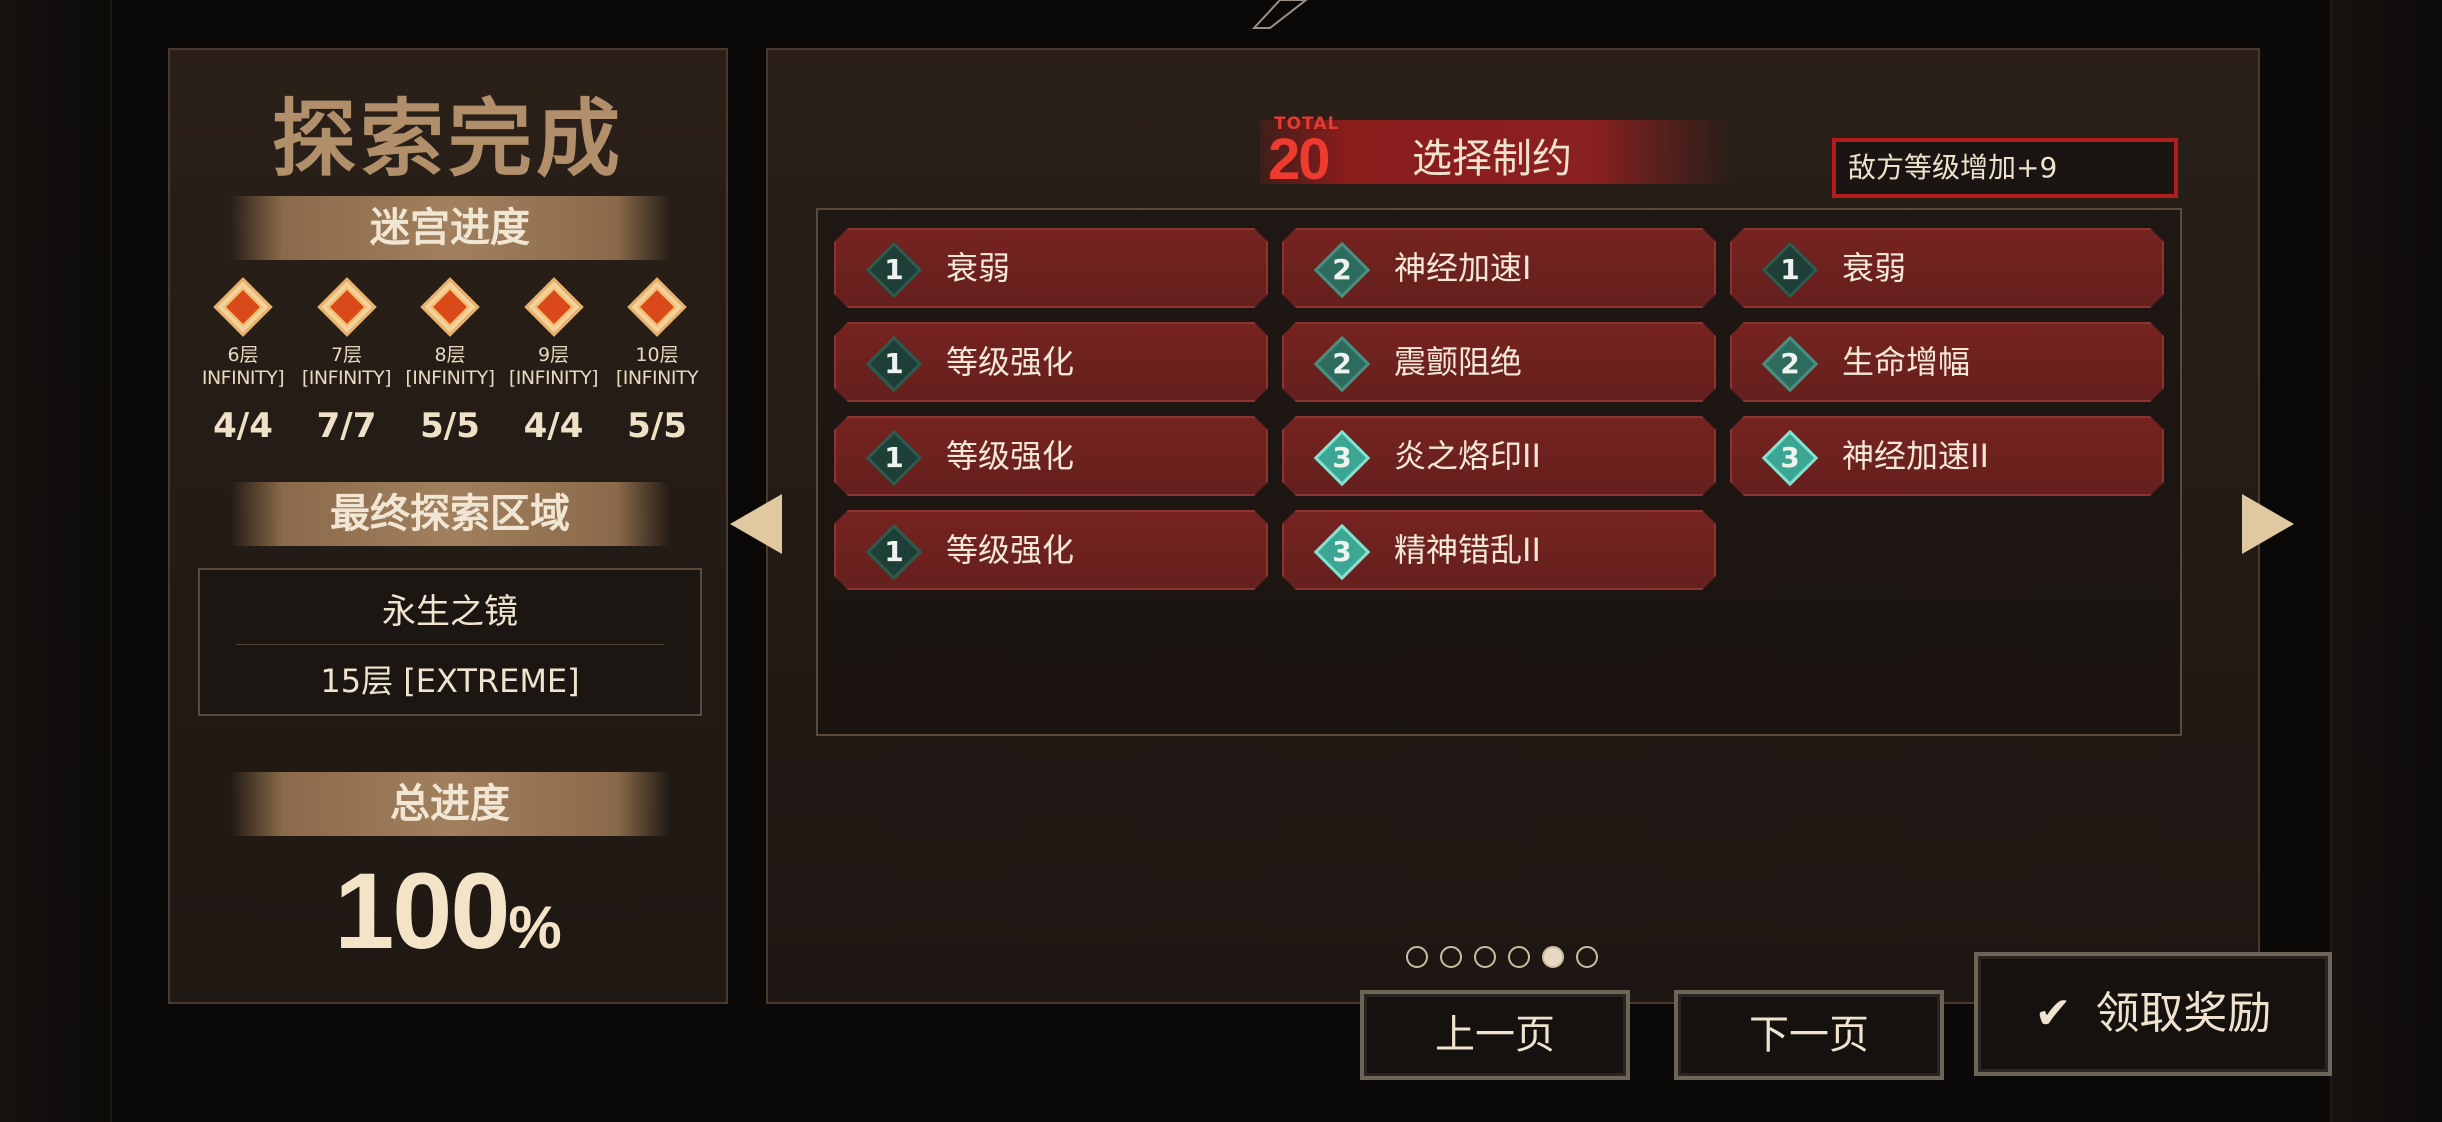  What do you see at coordinates (243, 355) in the screenshot?
I see `floor-name: 6层` at bounding box center [243, 355].